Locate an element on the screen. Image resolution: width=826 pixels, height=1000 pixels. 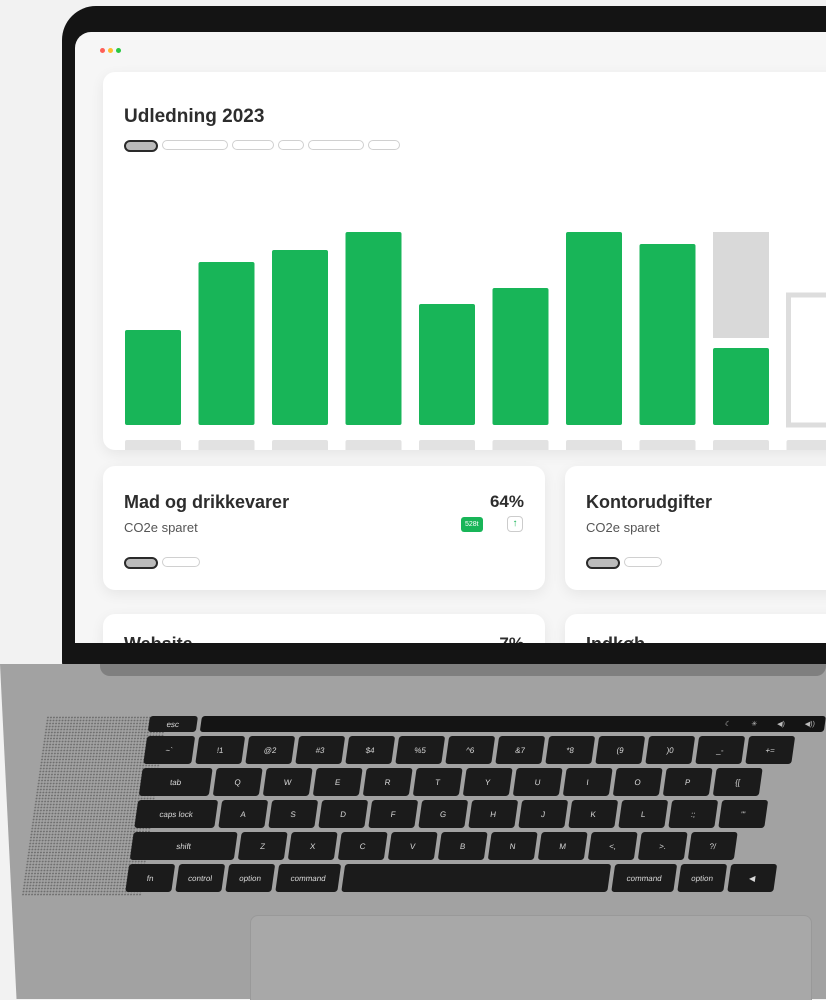
keyboard-key: H is located at coordinates (493, 814).